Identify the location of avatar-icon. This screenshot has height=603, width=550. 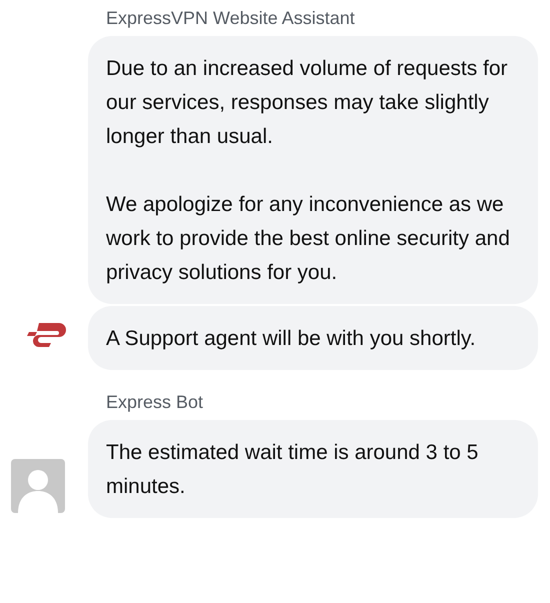
(38, 486).